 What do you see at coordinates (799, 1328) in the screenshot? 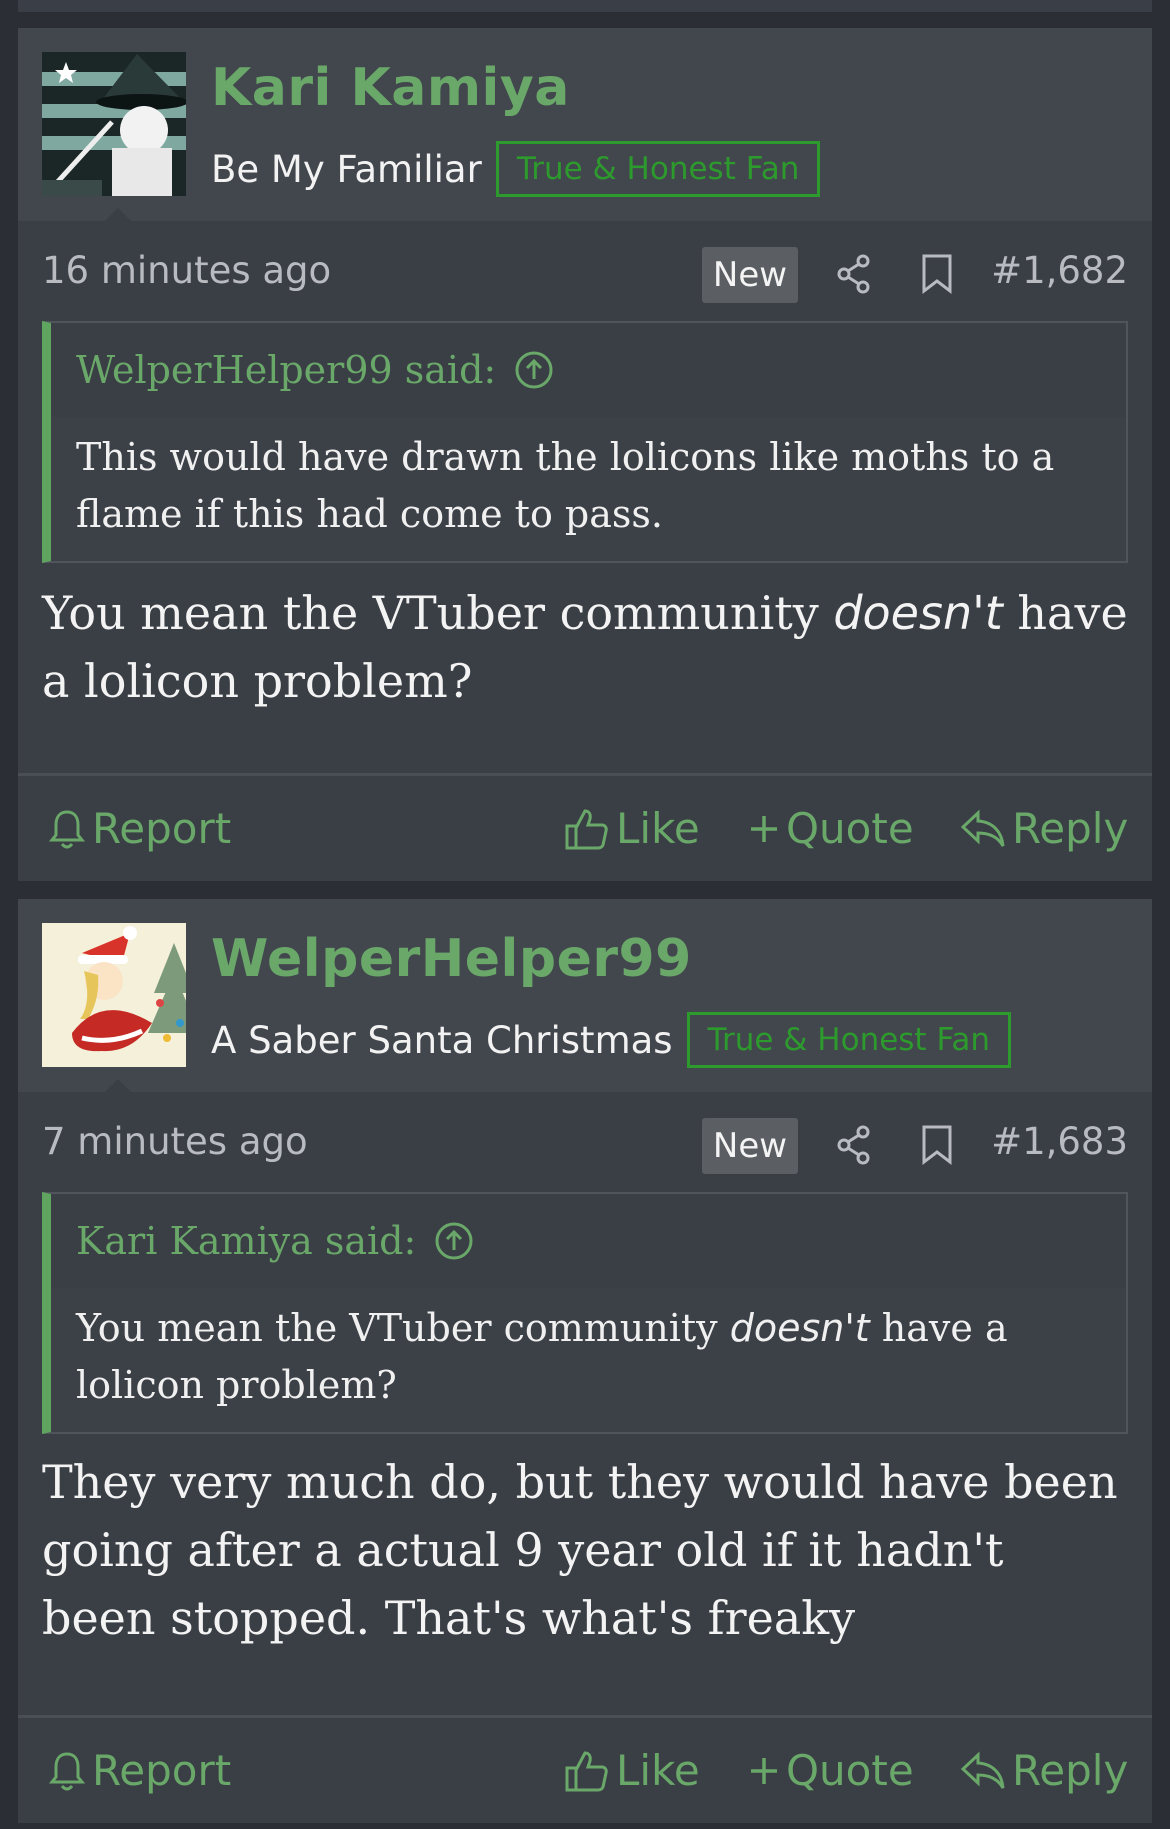
I see `quote-text-emphasis: doesn't` at bounding box center [799, 1328].